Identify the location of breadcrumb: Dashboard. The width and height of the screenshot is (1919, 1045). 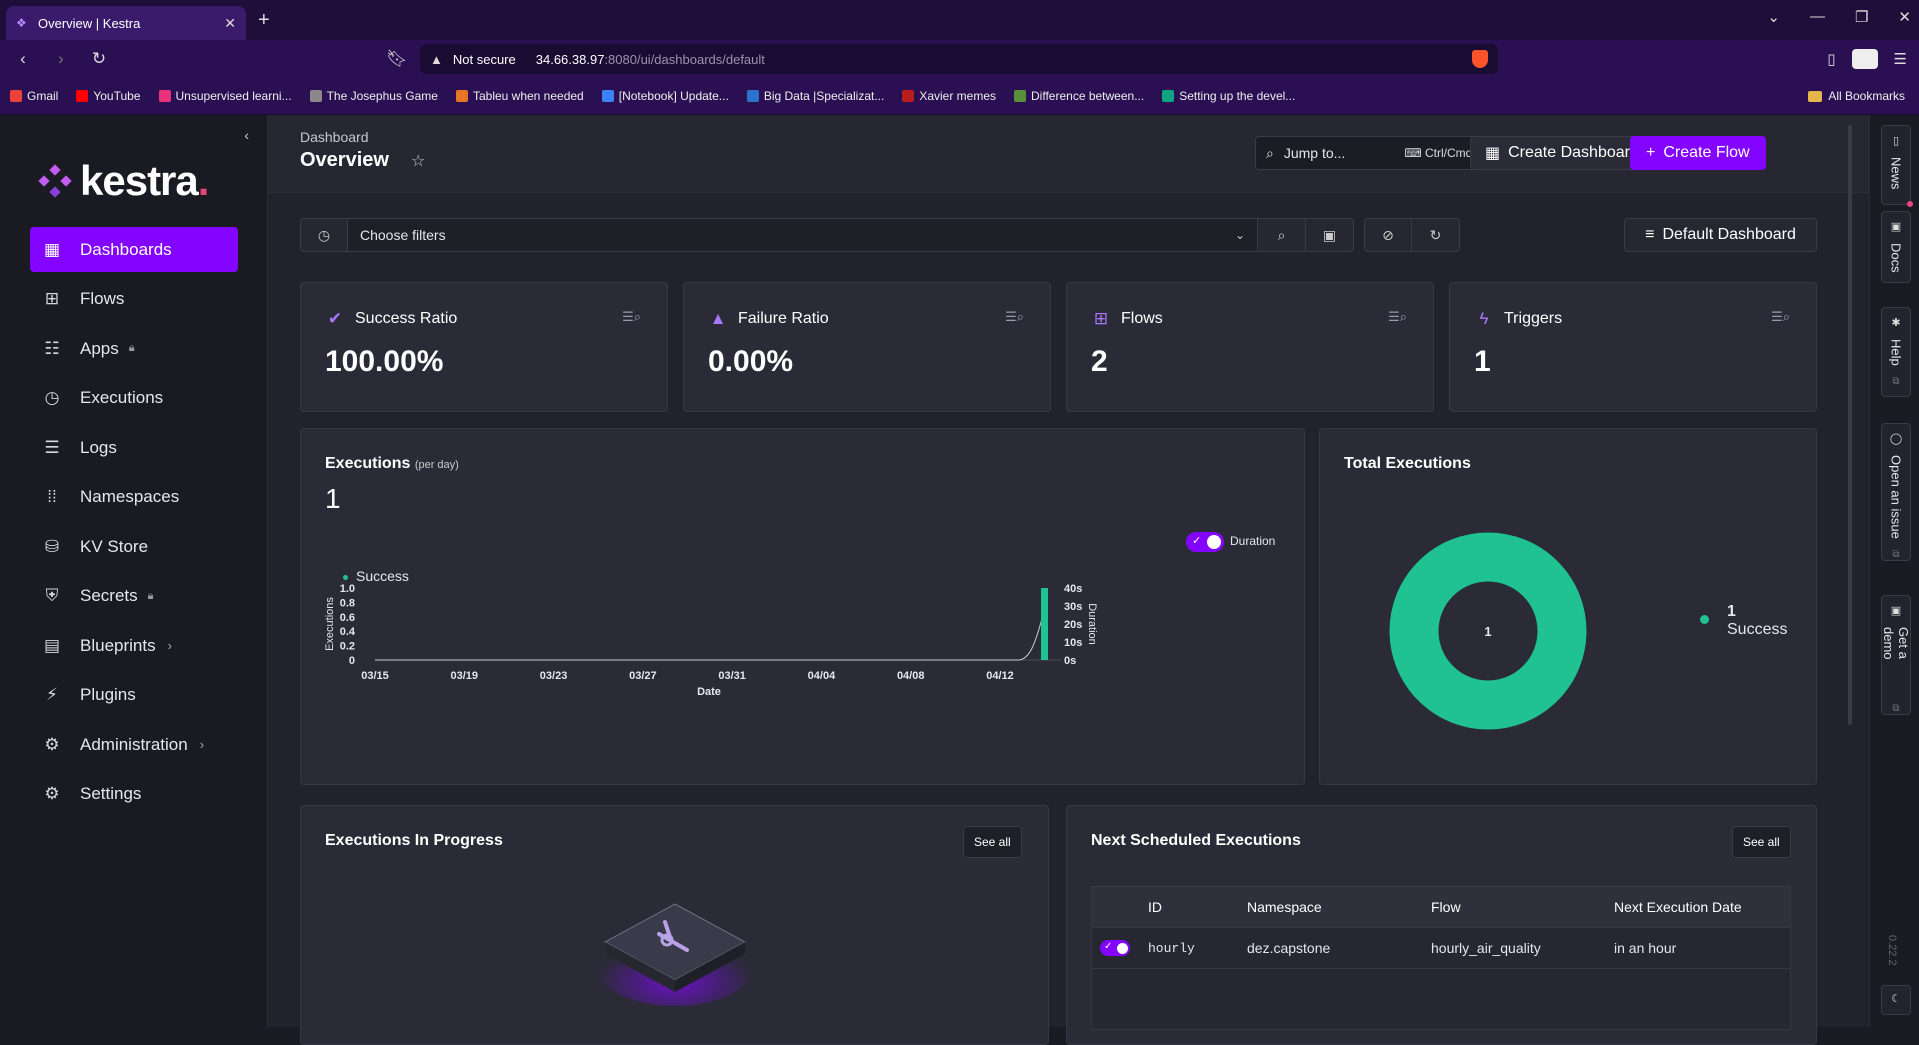
(334, 137).